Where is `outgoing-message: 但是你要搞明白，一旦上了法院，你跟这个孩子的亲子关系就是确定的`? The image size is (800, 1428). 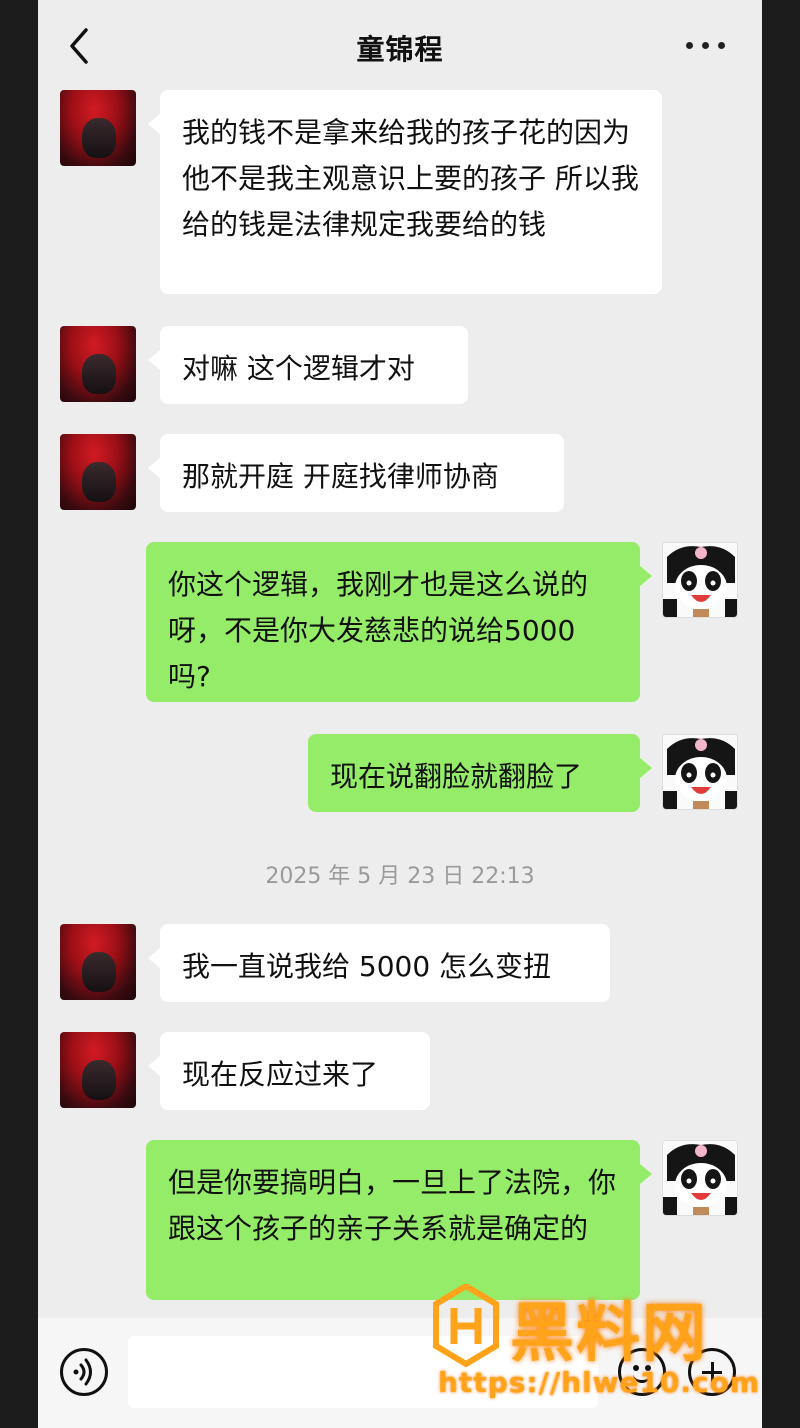 outgoing-message: 但是你要搞明白，一旦上了法院，你跟这个孩子的亲子关系就是确定的 is located at coordinates (399, 1220).